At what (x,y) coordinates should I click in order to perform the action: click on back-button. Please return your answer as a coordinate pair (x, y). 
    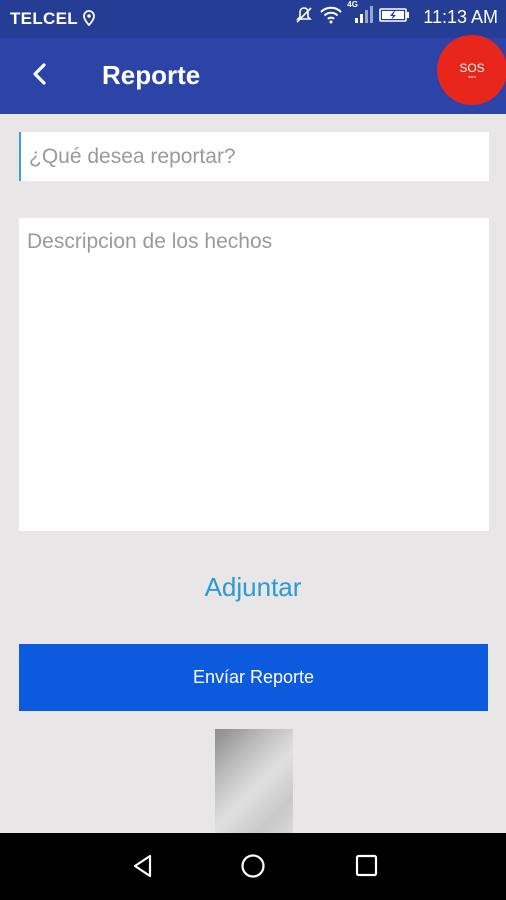
    Looking at the image, I should click on (41, 75).